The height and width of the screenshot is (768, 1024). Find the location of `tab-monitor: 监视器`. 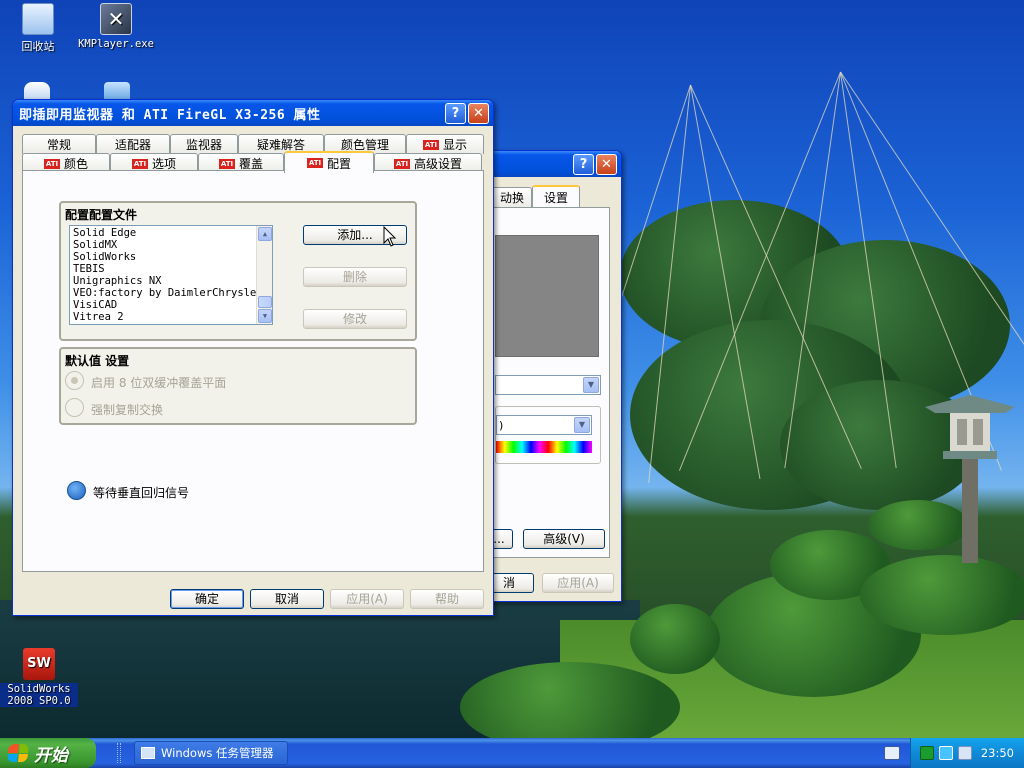

tab-monitor: 监视器 is located at coordinates (204, 144).